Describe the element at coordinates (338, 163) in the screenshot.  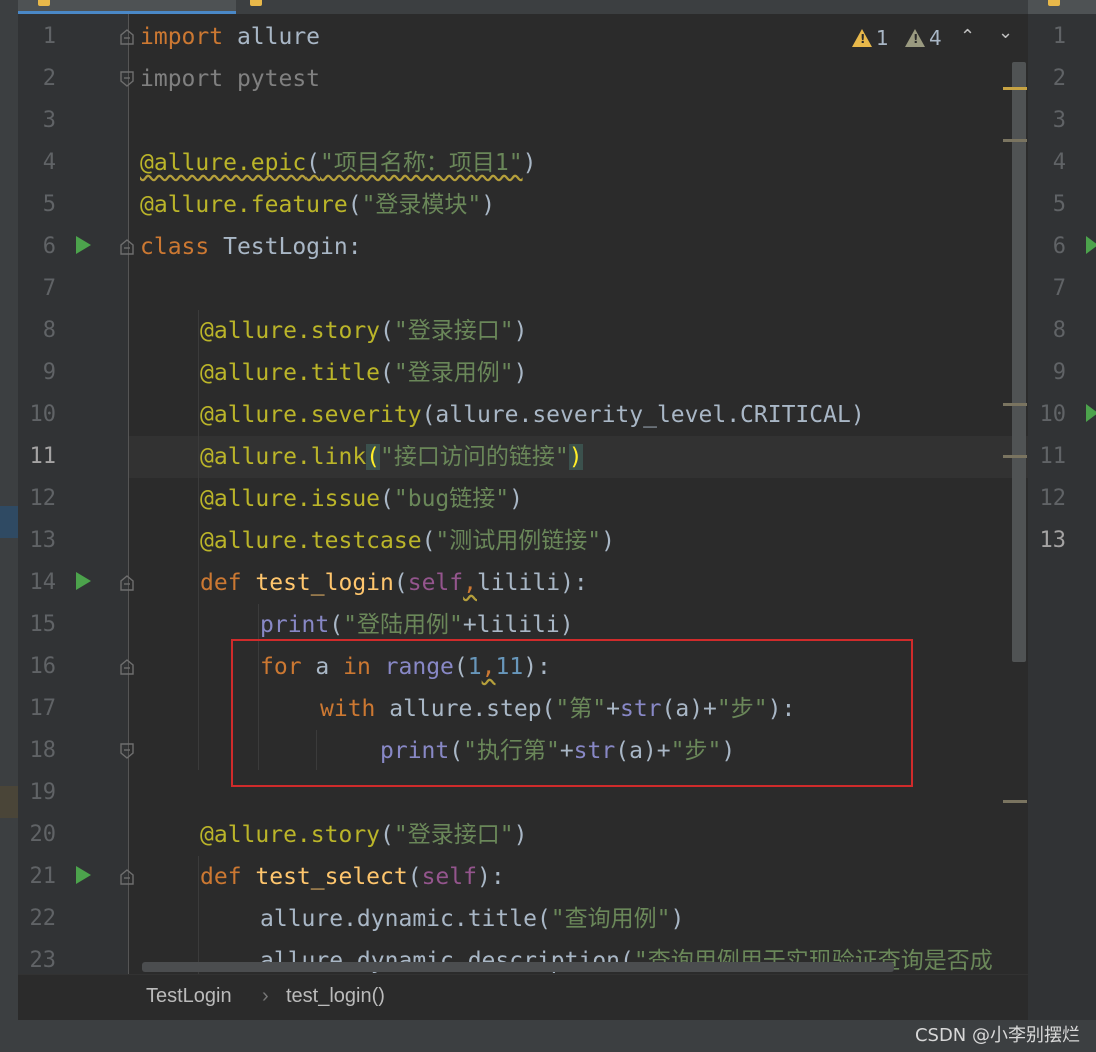
I see `code-line-4: @allure.epic("项目名称：项目1")` at that location.